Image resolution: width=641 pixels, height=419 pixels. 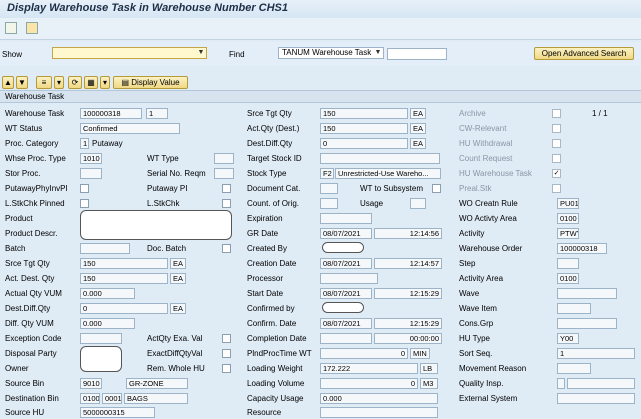 What do you see at coordinates (556, 113) in the screenshot?
I see `archive-checkbox` at bounding box center [556, 113].